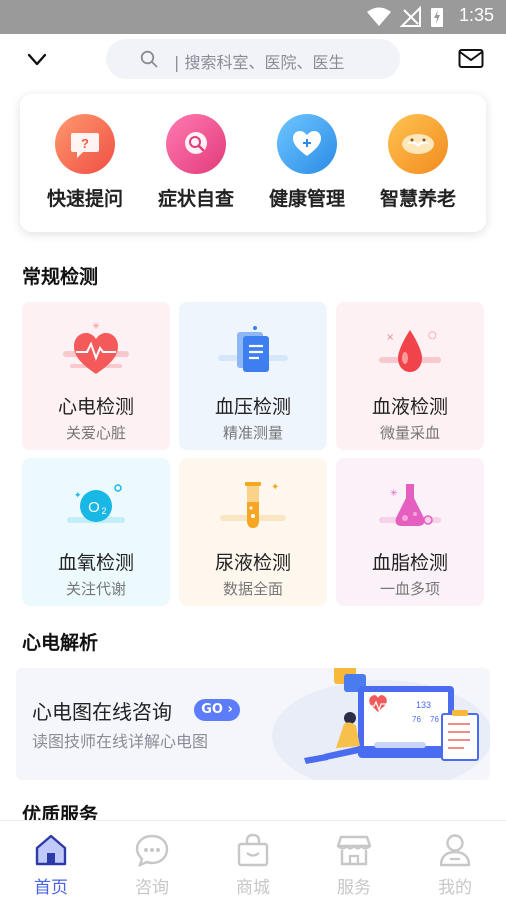 Image resolution: width=506 pixels, height=900 pixels. What do you see at coordinates (60, 643) in the screenshot?
I see `section-title-ecg: 心电解析` at bounding box center [60, 643].